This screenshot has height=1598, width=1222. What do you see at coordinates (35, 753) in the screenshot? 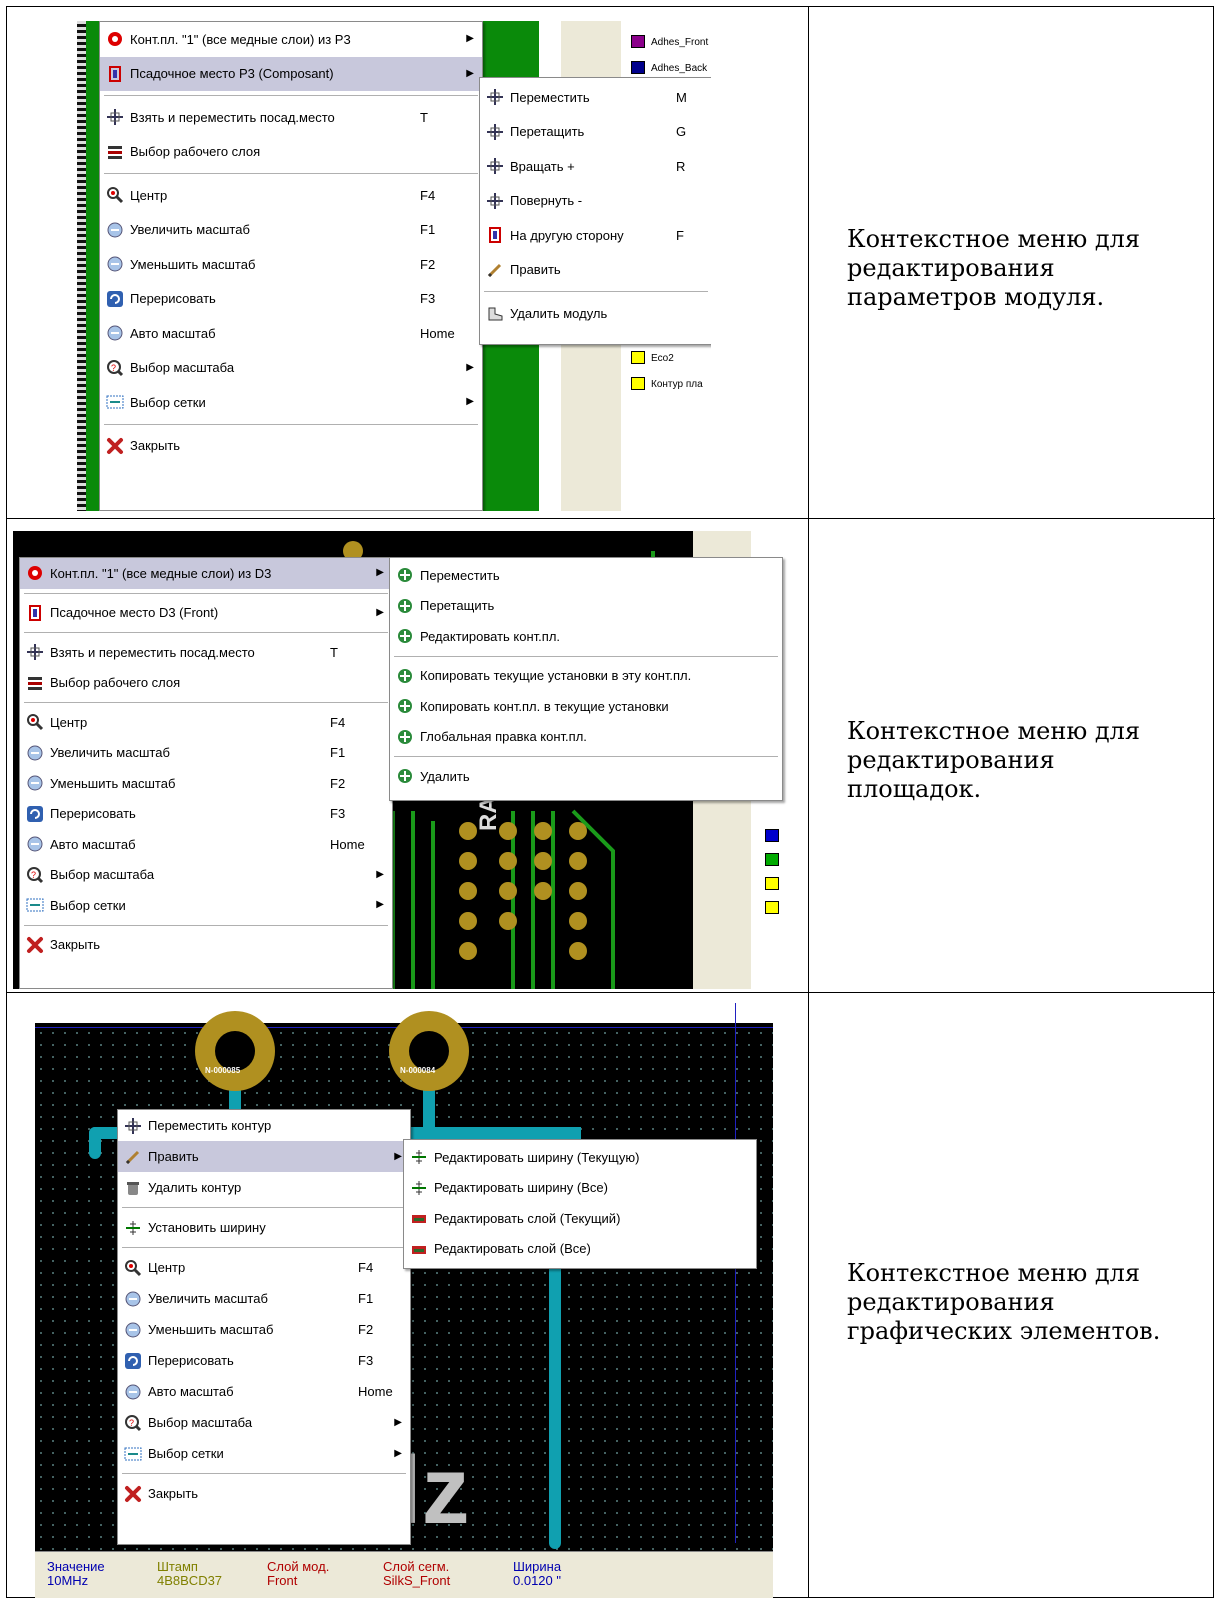
I see `zoom-in-icon` at bounding box center [35, 753].